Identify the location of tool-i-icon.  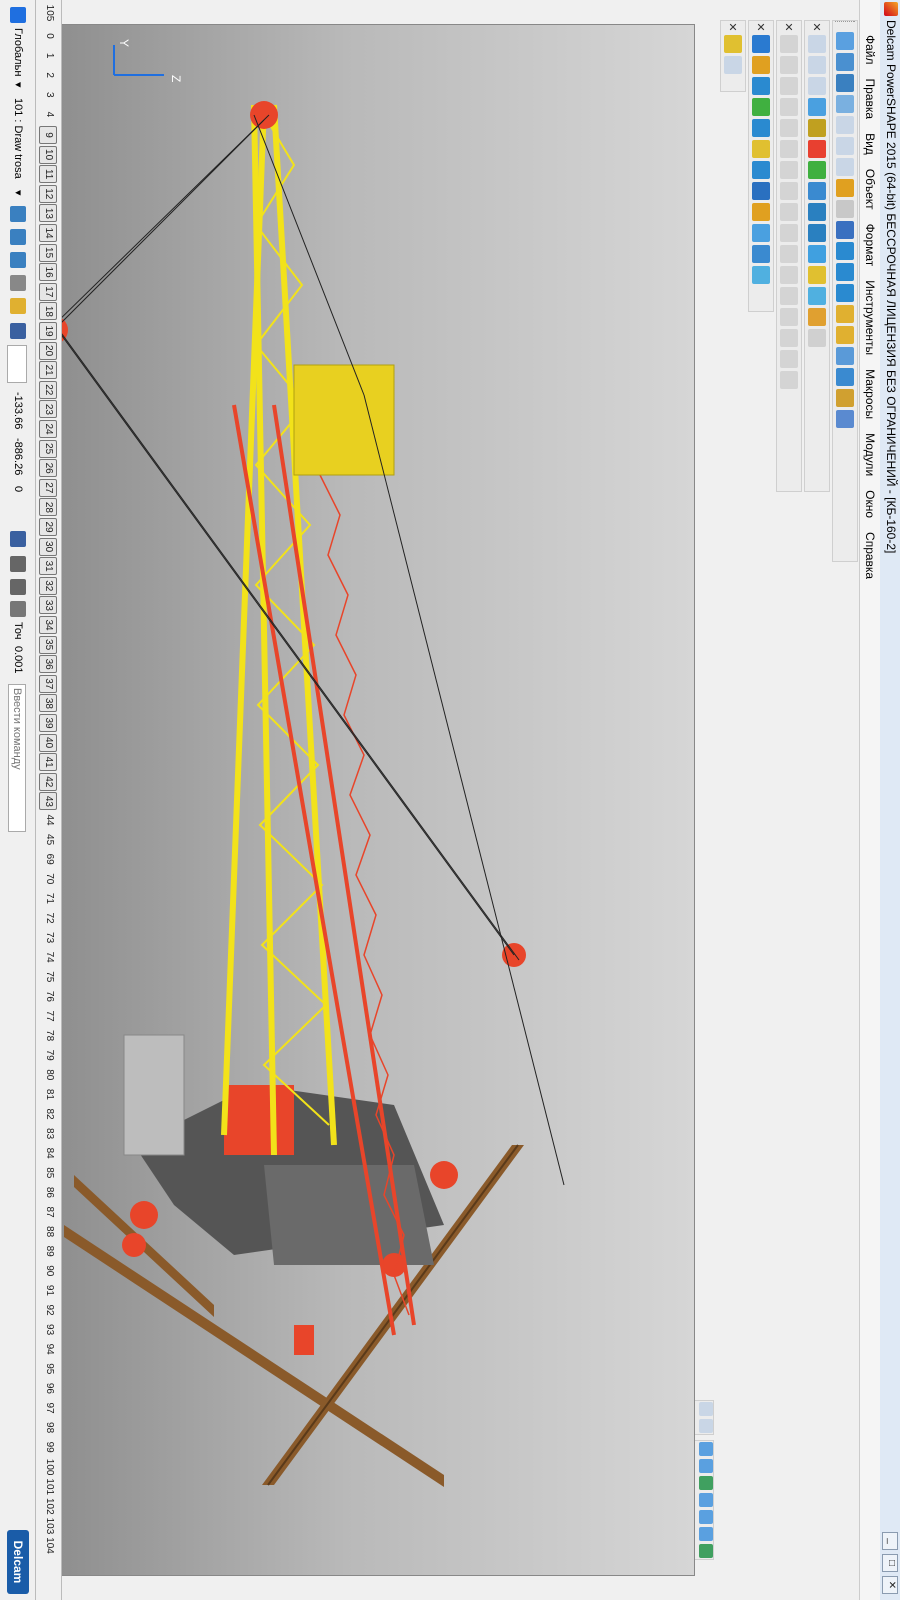
(761, 212).